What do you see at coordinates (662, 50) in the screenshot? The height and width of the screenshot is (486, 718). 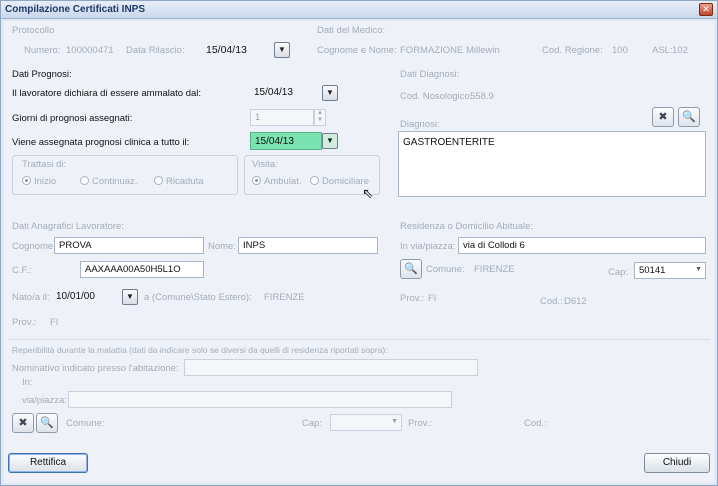 I see `asl-label: ASL:` at bounding box center [662, 50].